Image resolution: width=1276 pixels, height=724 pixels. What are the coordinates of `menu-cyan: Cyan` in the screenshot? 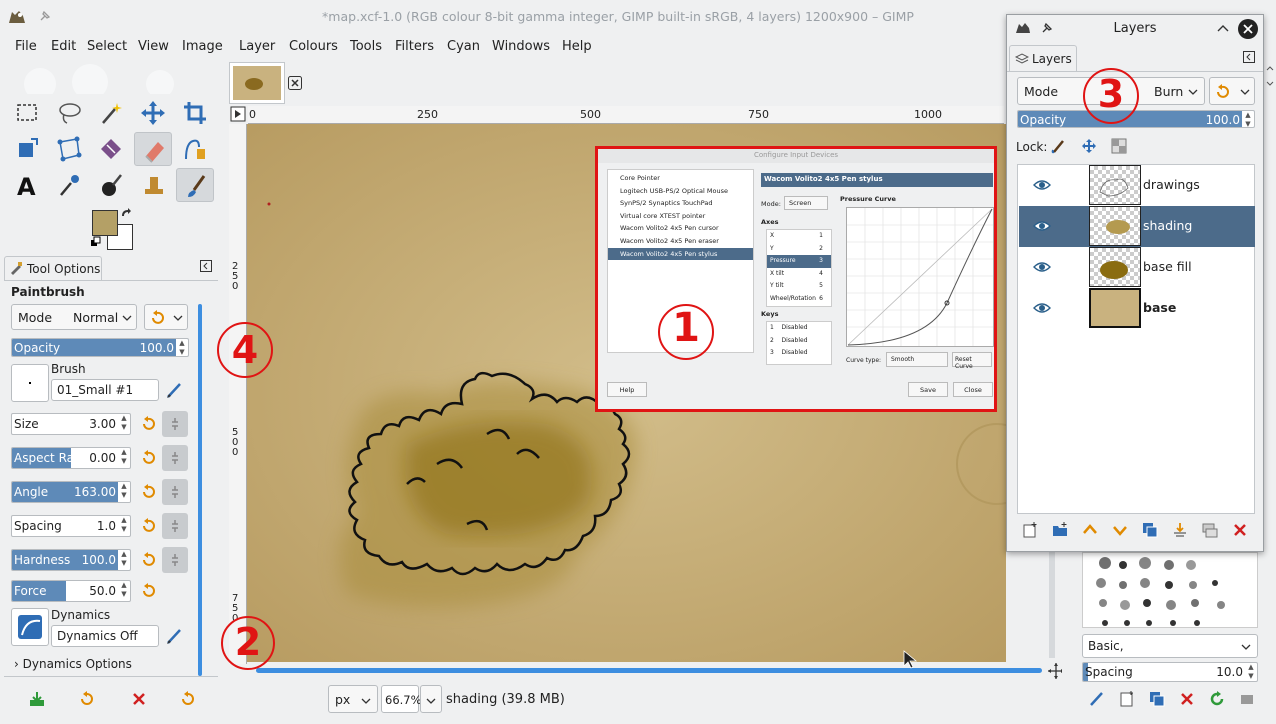 It's located at (463, 46).